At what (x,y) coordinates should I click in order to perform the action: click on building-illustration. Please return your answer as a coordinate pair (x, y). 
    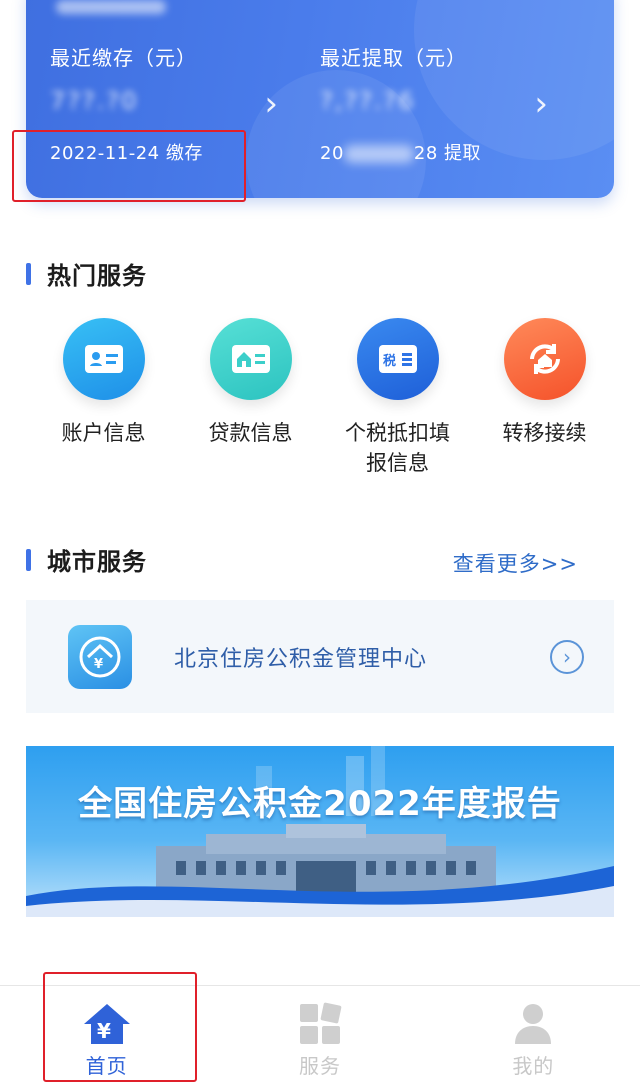
    Looking at the image, I should click on (320, 831).